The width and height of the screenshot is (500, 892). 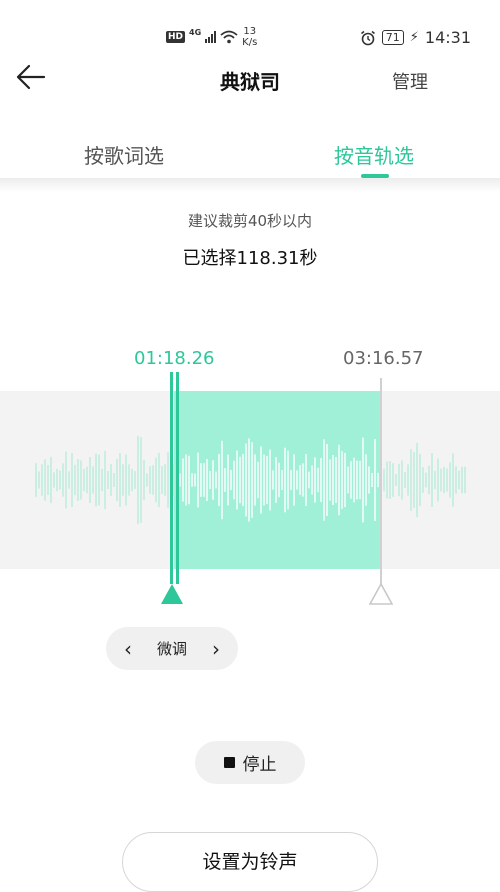 I want to click on fine-tune-control: ‹ 微调 ›, so click(x=172, y=648).